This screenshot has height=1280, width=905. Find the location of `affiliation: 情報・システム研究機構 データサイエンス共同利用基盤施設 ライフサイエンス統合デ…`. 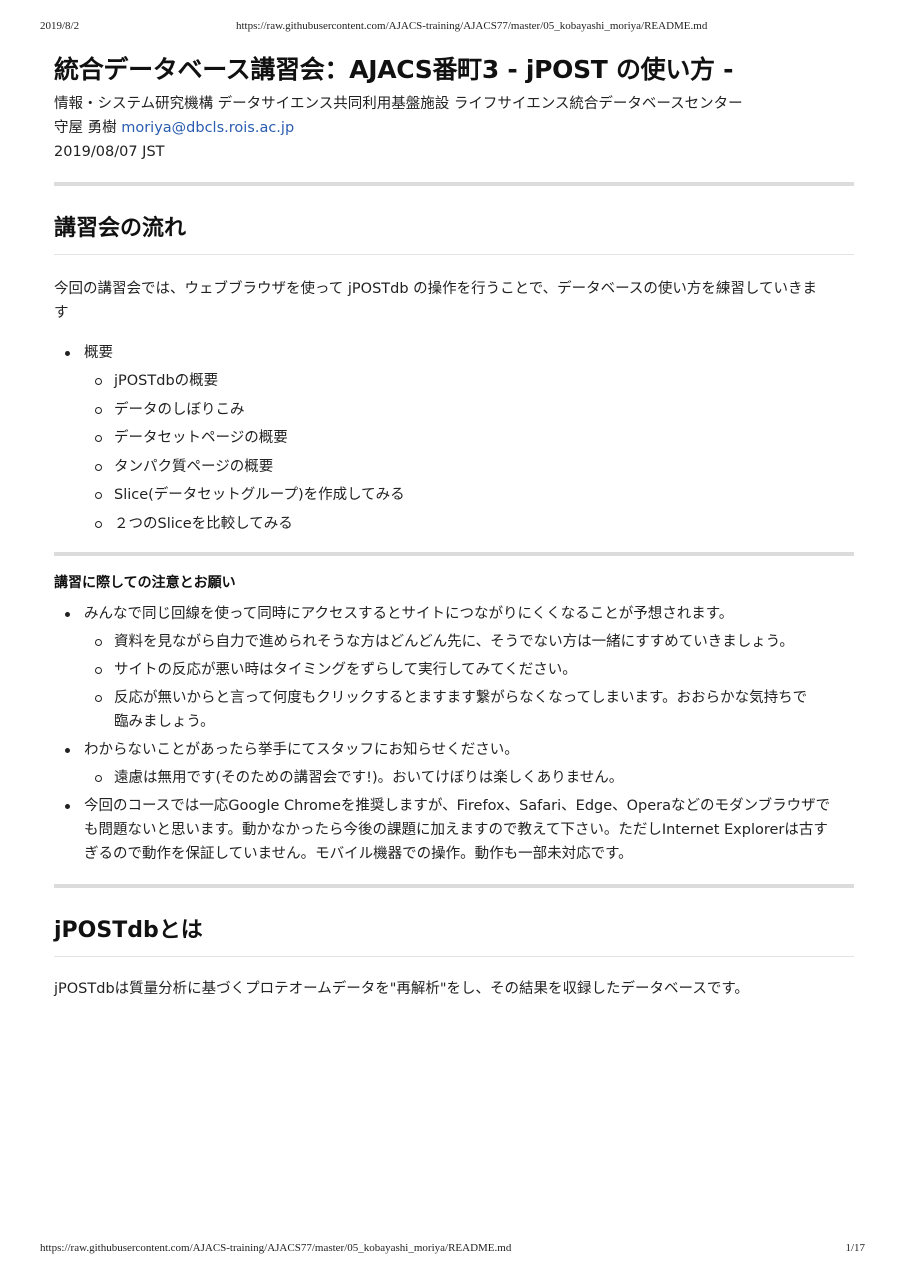

affiliation: 情報・システム研究機構 データサイエンス共同利用基盤施設 ライフサイエンス統合デ… is located at coordinates (398, 104).